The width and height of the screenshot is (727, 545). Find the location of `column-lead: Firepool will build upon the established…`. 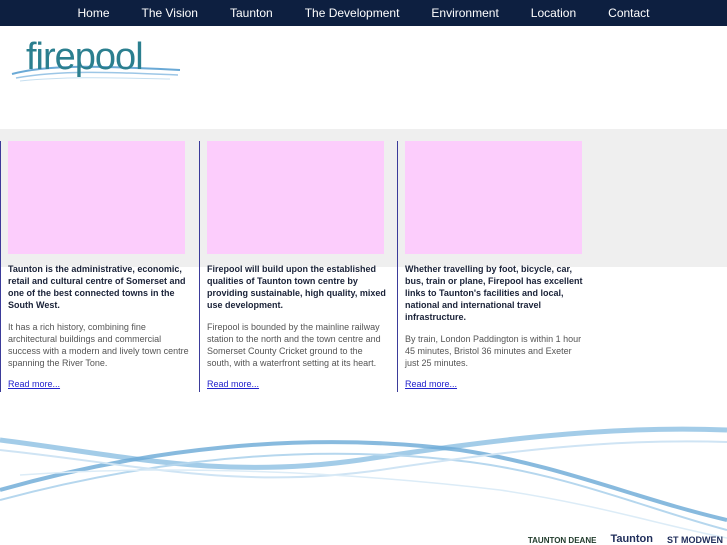

column-lead: Firepool will build upon the established… is located at coordinates (296, 287).